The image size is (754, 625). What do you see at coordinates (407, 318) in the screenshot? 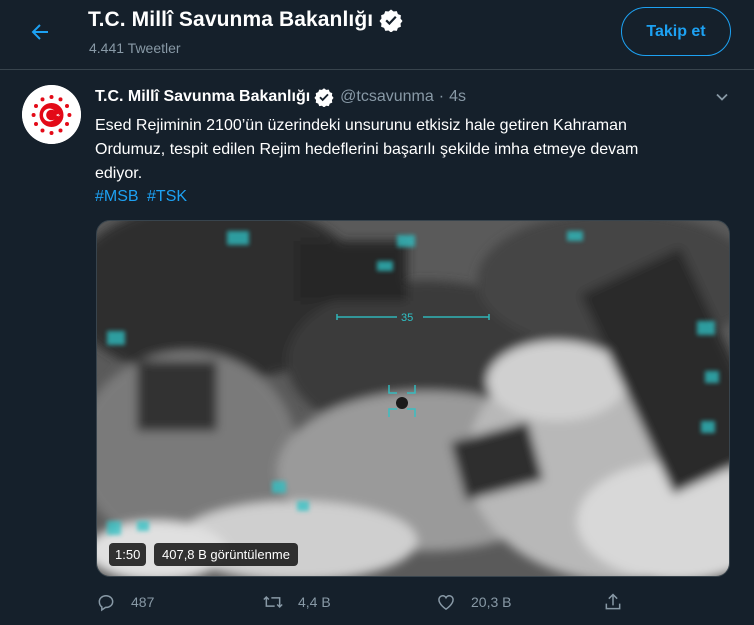
I see `hud-readout: 35` at bounding box center [407, 318].